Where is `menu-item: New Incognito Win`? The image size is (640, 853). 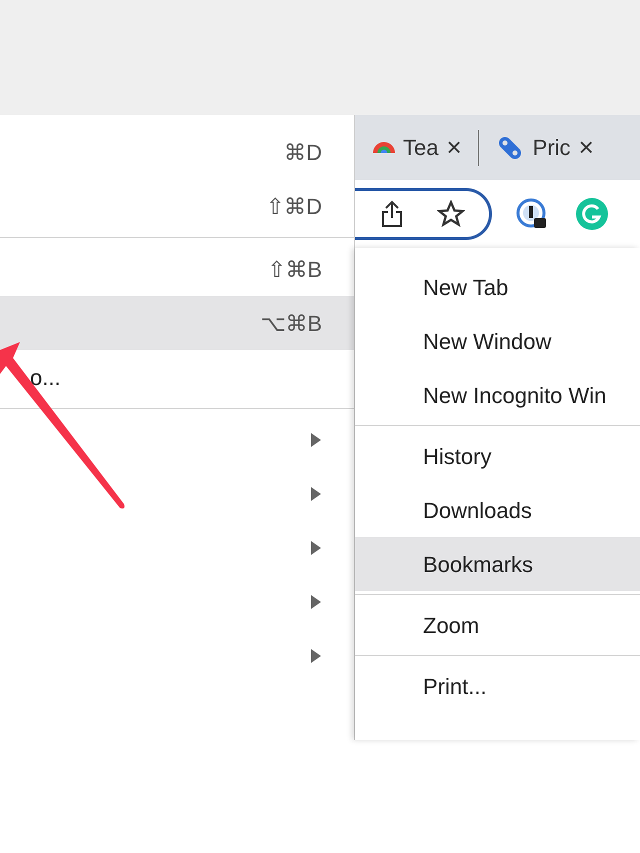
menu-item: New Incognito Win is located at coordinates (497, 395).